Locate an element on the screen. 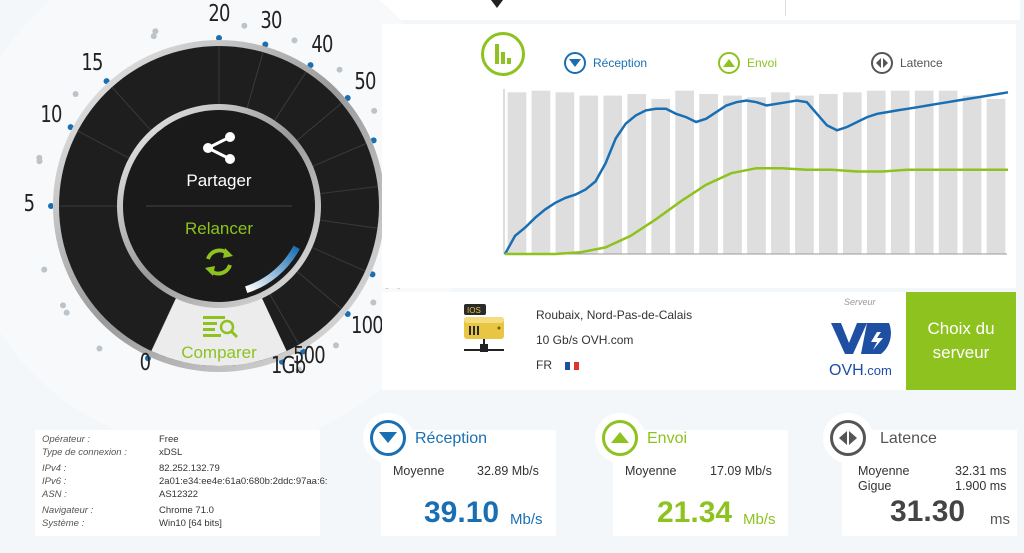  download-speed-value: 39.10 is located at coordinates (462, 512).